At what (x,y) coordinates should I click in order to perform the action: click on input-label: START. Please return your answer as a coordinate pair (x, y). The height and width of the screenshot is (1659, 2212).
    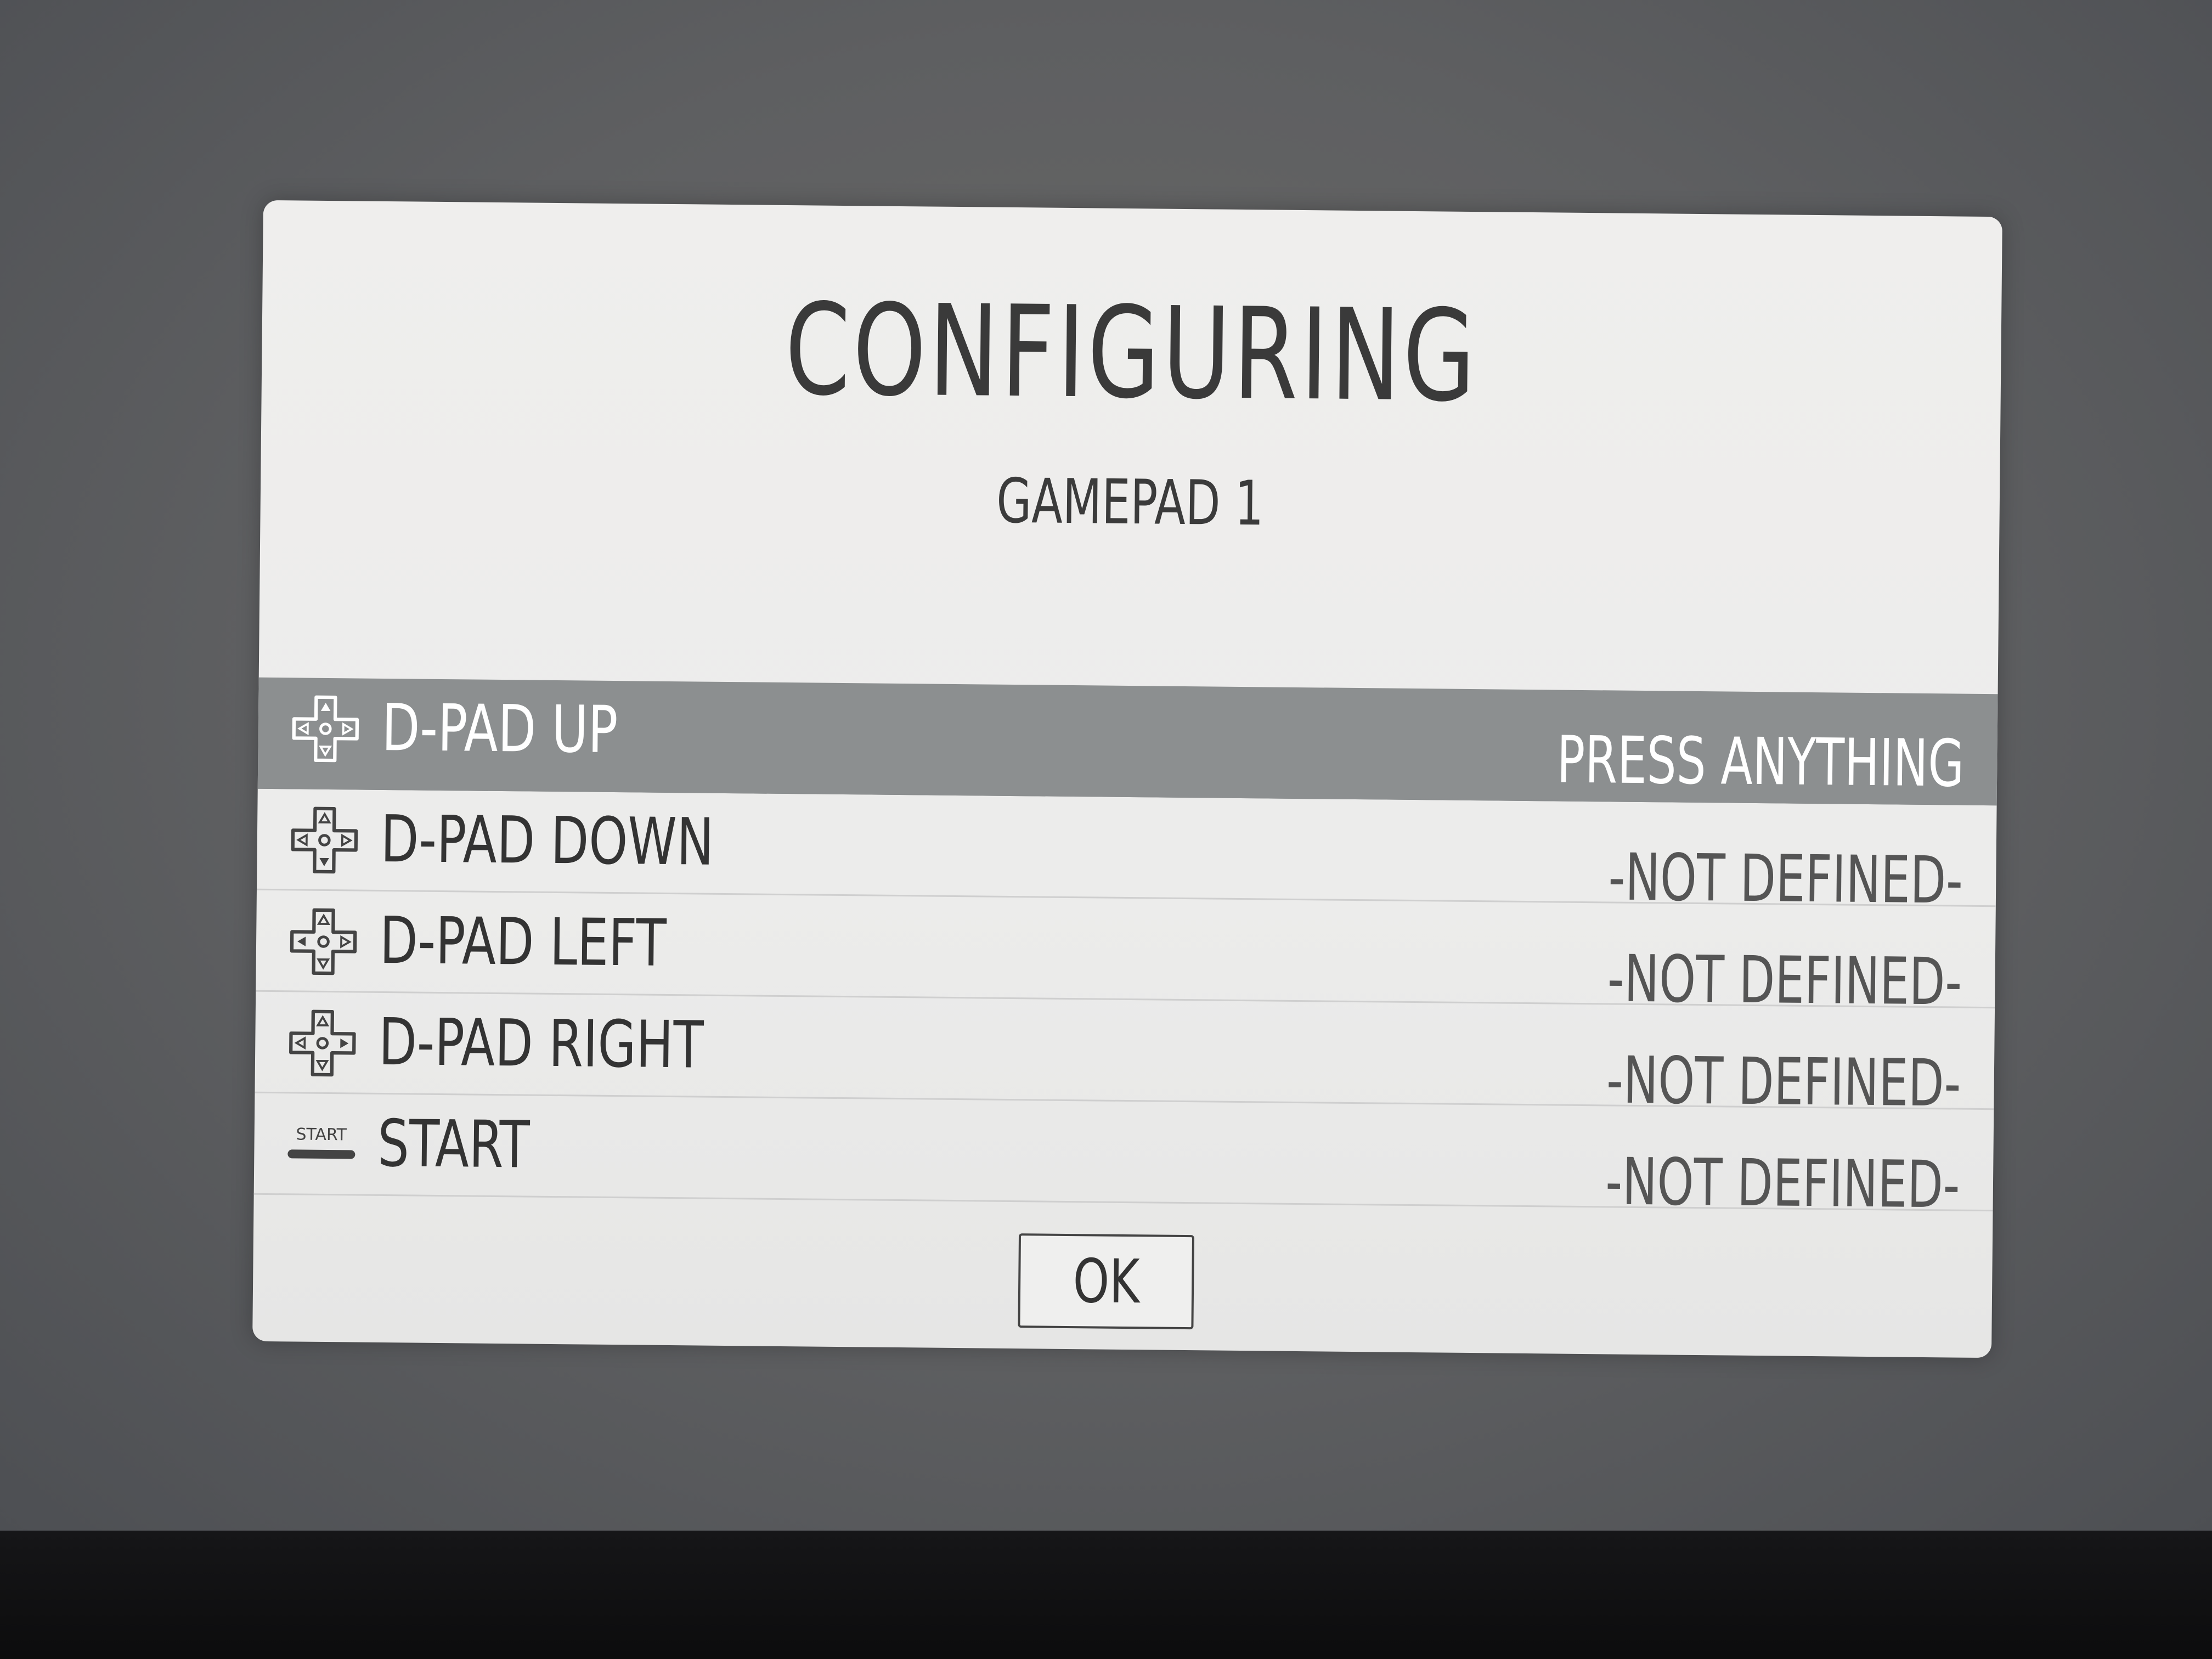
    Looking at the image, I should click on (454, 1144).